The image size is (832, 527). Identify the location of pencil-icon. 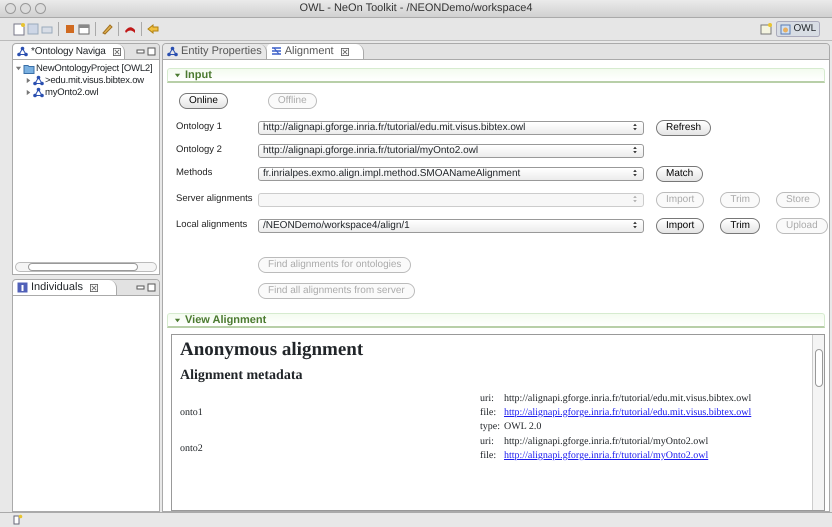
(107, 29).